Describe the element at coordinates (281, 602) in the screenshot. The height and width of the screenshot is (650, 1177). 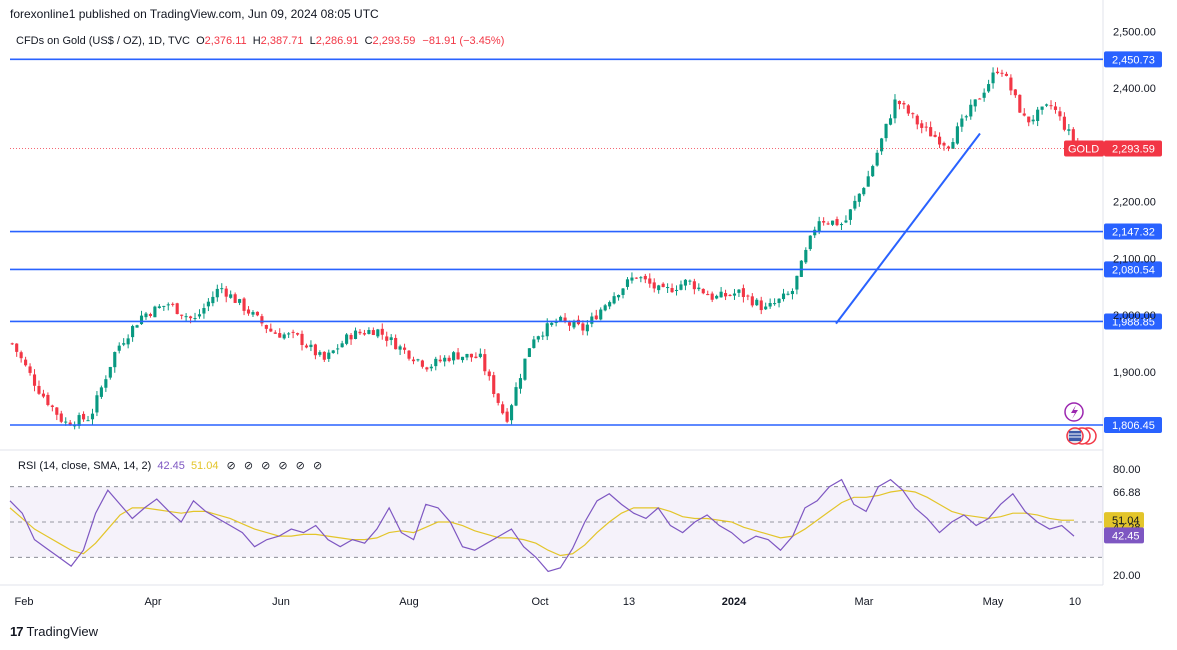
I see `time-tick-label: Jun` at that location.